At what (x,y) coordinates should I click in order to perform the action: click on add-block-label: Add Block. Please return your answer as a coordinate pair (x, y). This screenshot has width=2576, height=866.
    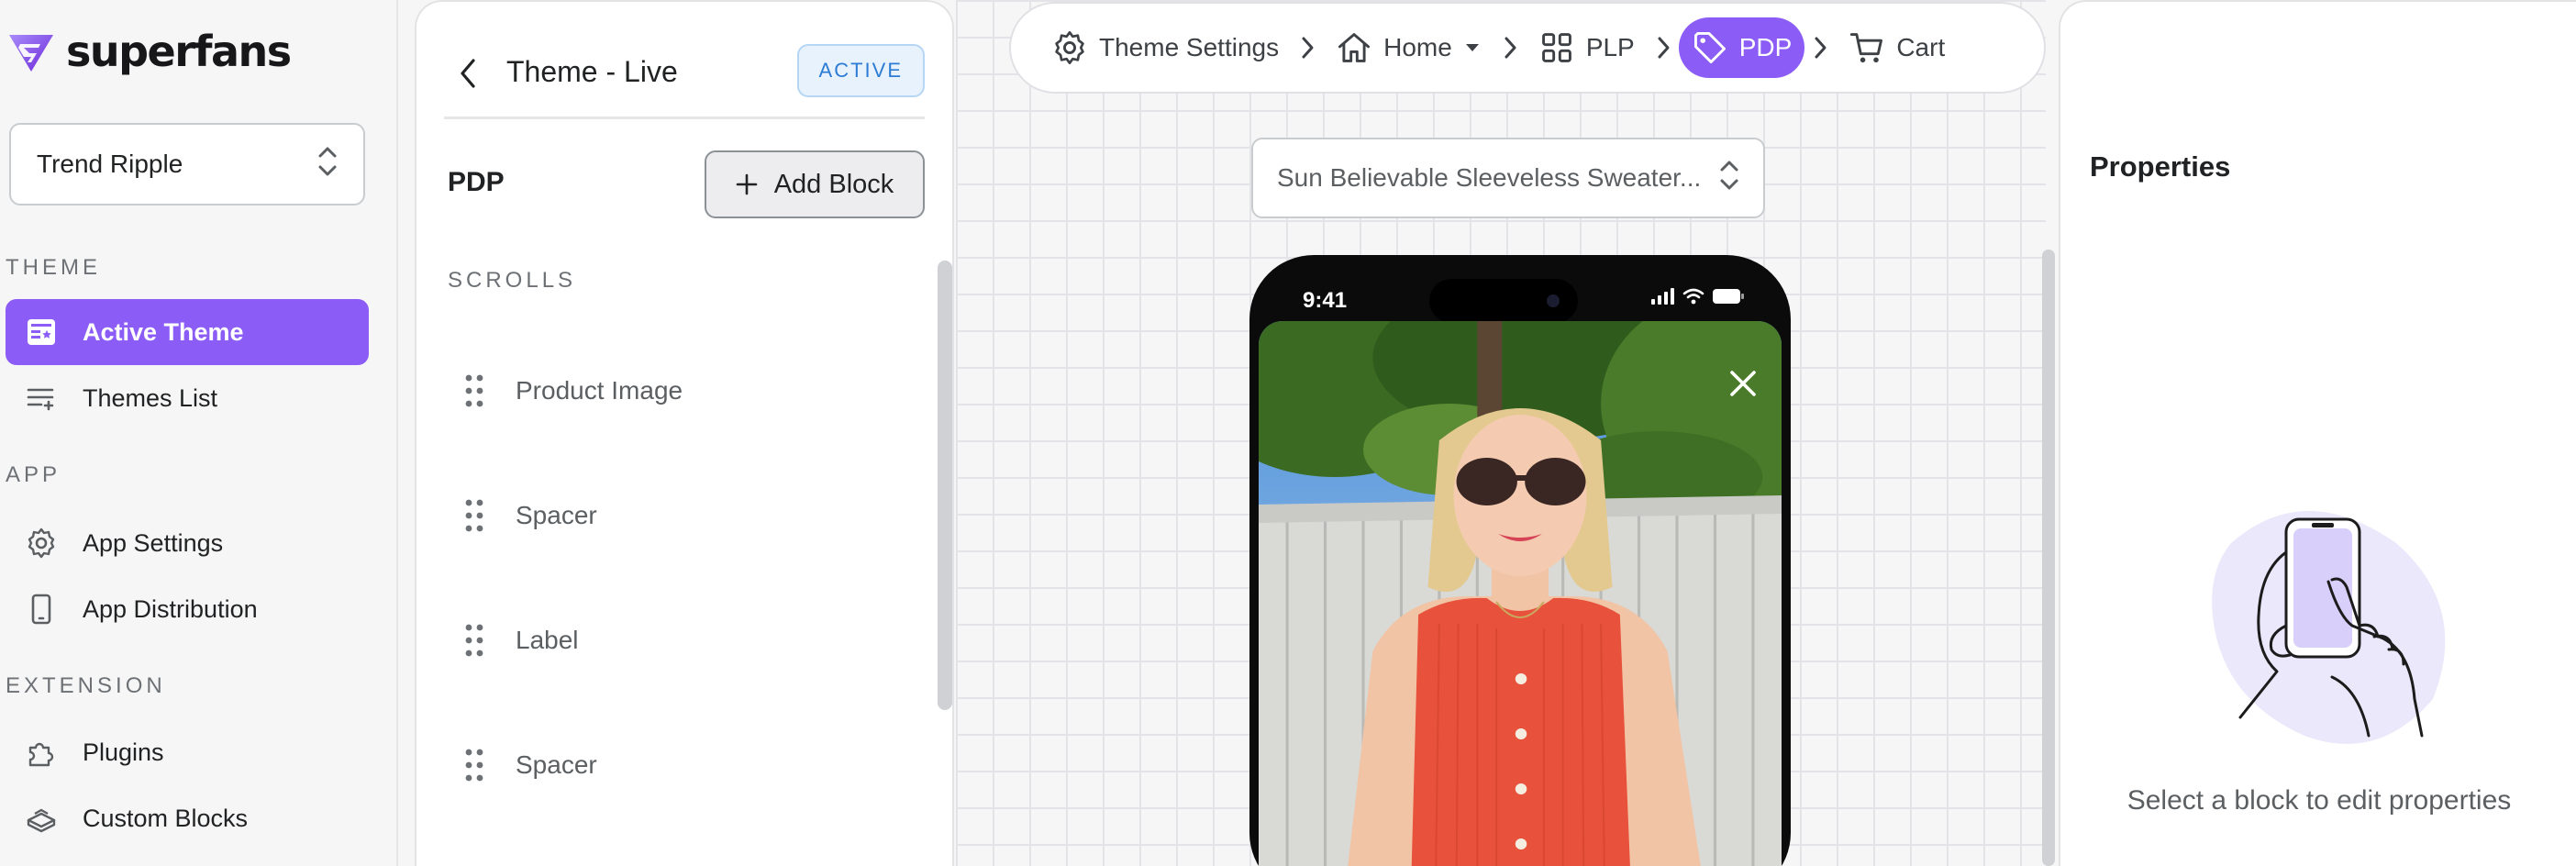
    Looking at the image, I should click on (833, 184).